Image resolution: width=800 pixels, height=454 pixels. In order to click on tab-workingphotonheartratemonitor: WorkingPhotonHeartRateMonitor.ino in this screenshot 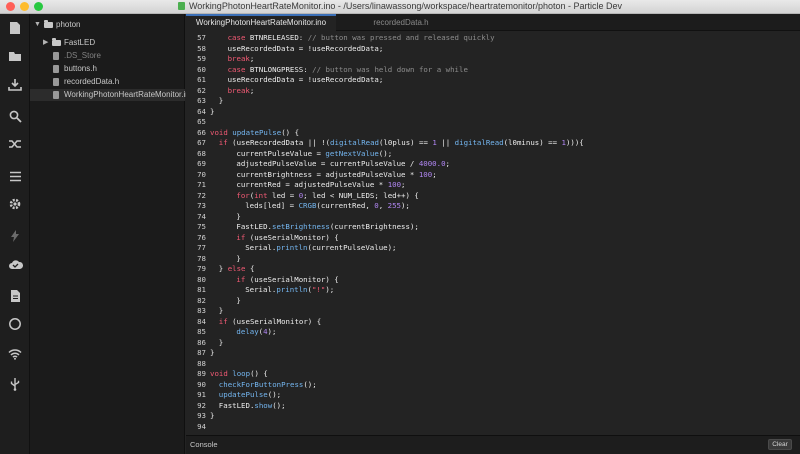, I will do `click(261, 22)`.